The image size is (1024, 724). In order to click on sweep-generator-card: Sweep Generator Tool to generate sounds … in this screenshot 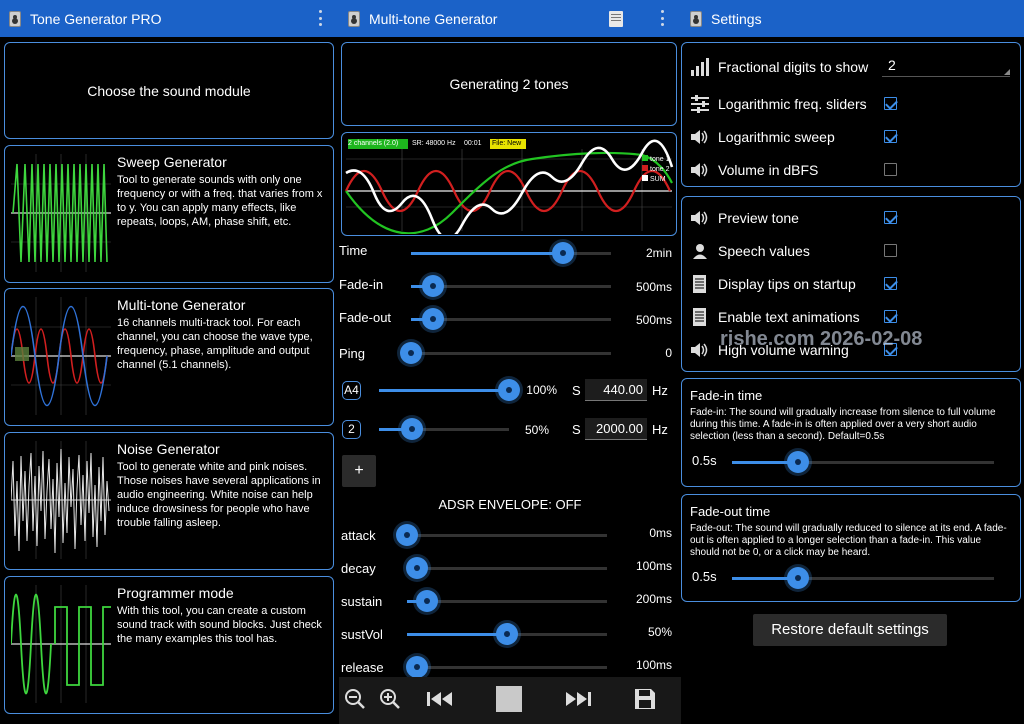, I will do `click(169, 214)`.